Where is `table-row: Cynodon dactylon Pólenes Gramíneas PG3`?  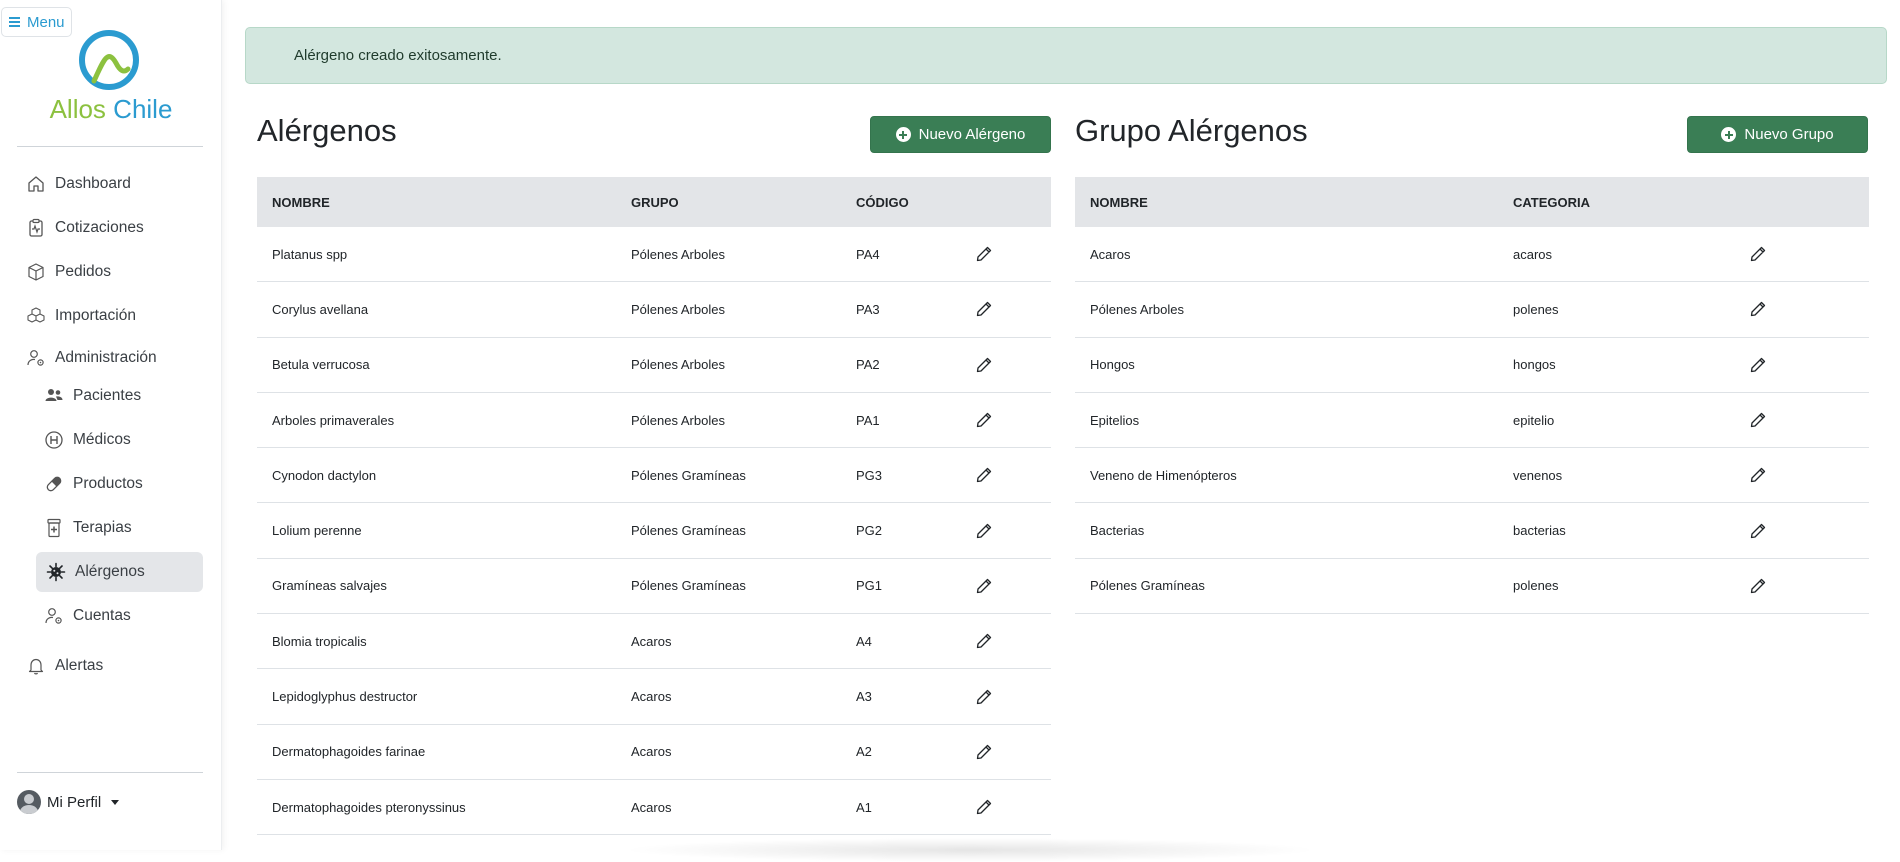
table-row: Cynodon dactylon Pólenes Gramíneas PG3 is located at coordinates (654, 476).